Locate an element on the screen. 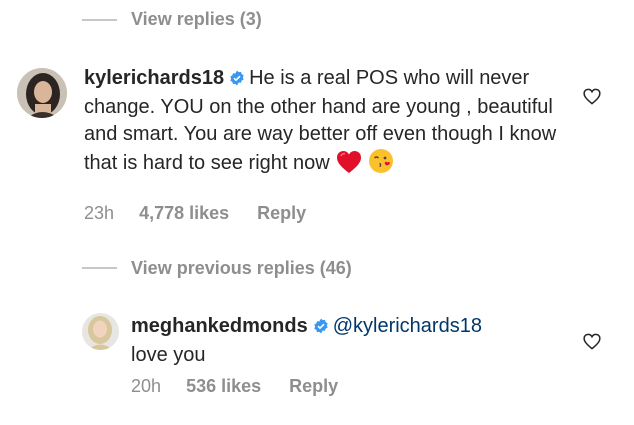 This screenshot has height=425, width=634. mention-link: @kylerichards18 is located at coordinates (407, 326).